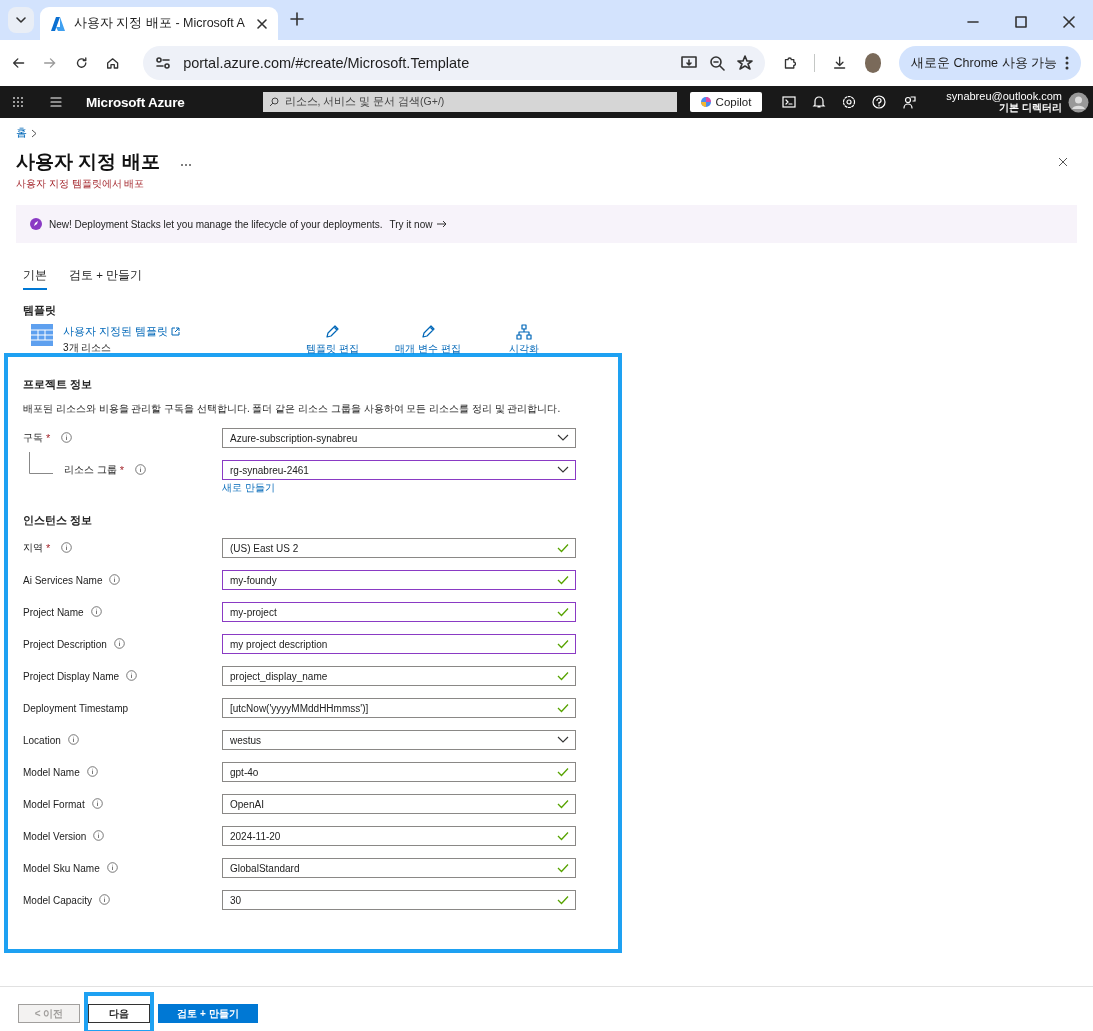  What do you see at coordinates (297, 19) in the screenshot?
I see `new-tab-icon` at bounding box center [297, 19].